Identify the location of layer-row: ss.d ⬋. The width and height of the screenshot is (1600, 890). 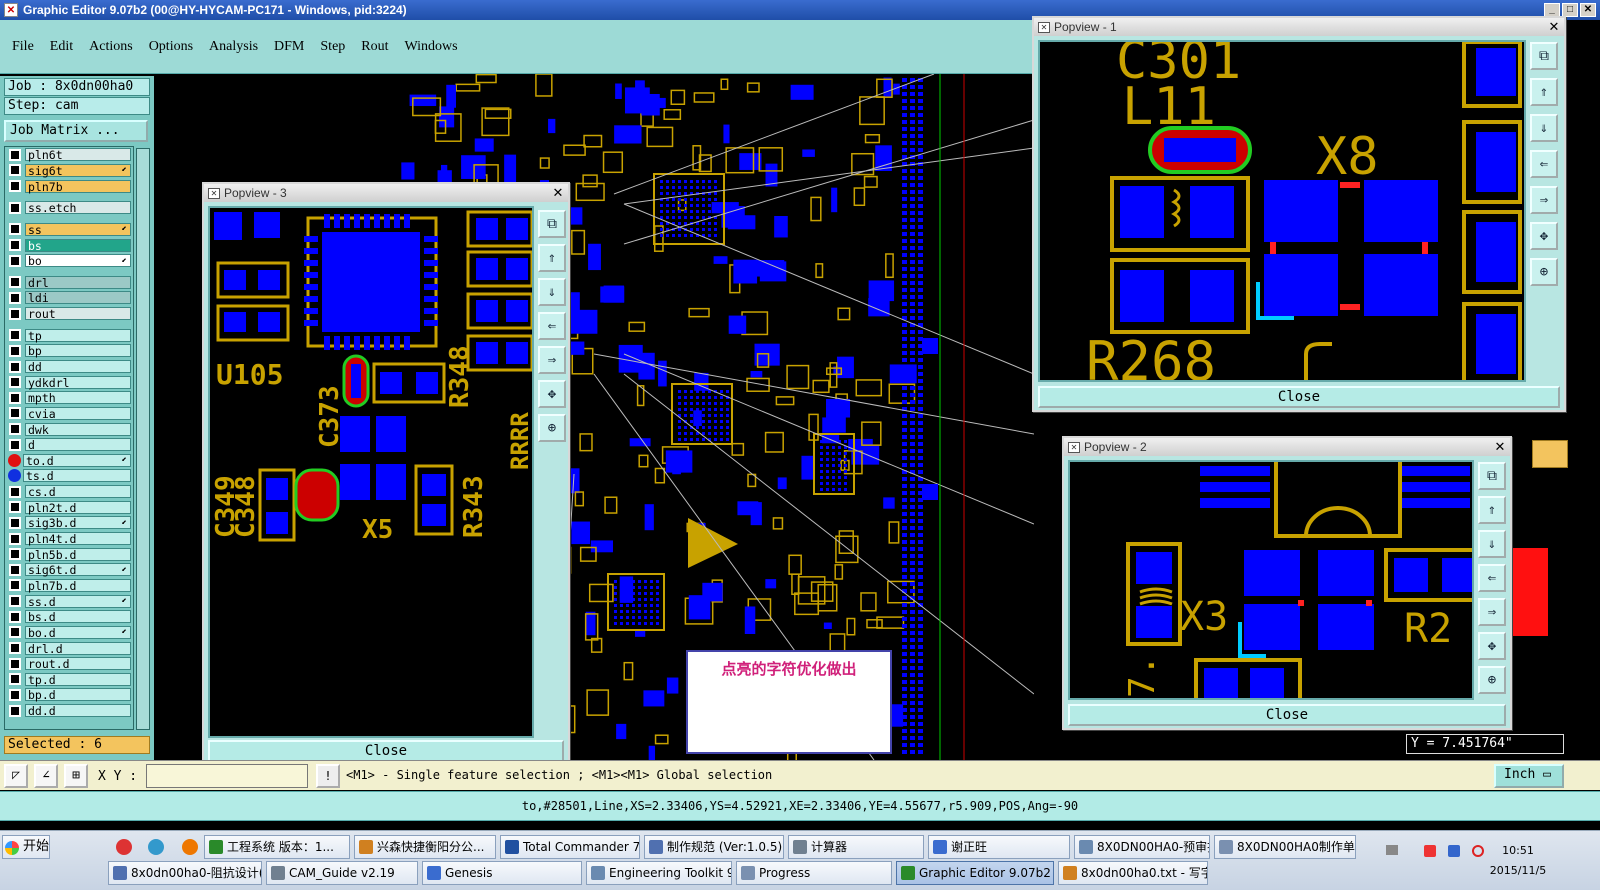
(69, 601).